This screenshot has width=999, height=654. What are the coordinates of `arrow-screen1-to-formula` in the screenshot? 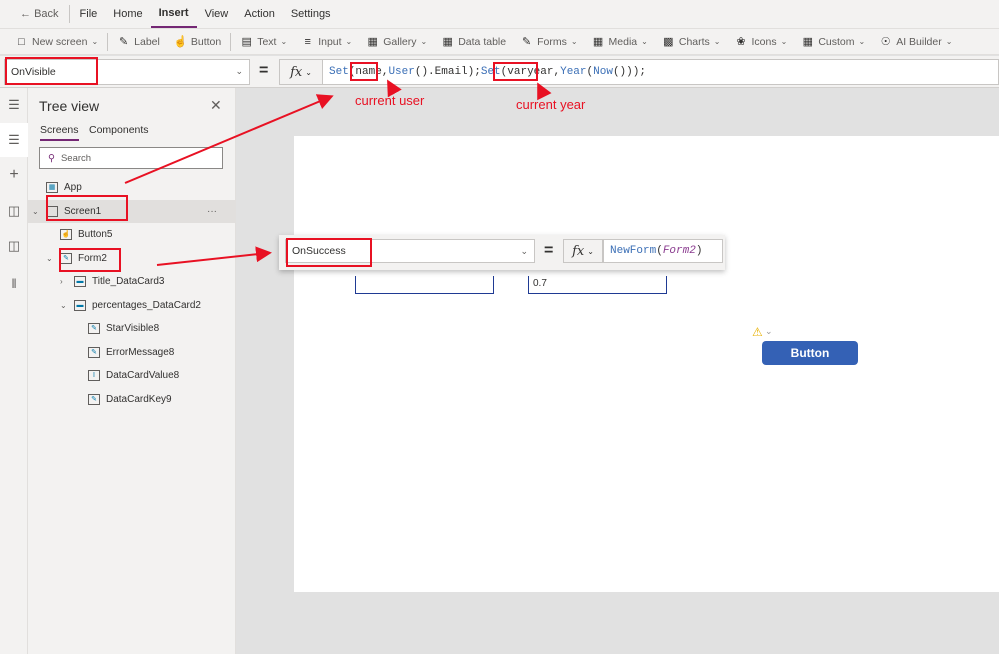 It's located at (229, 139).